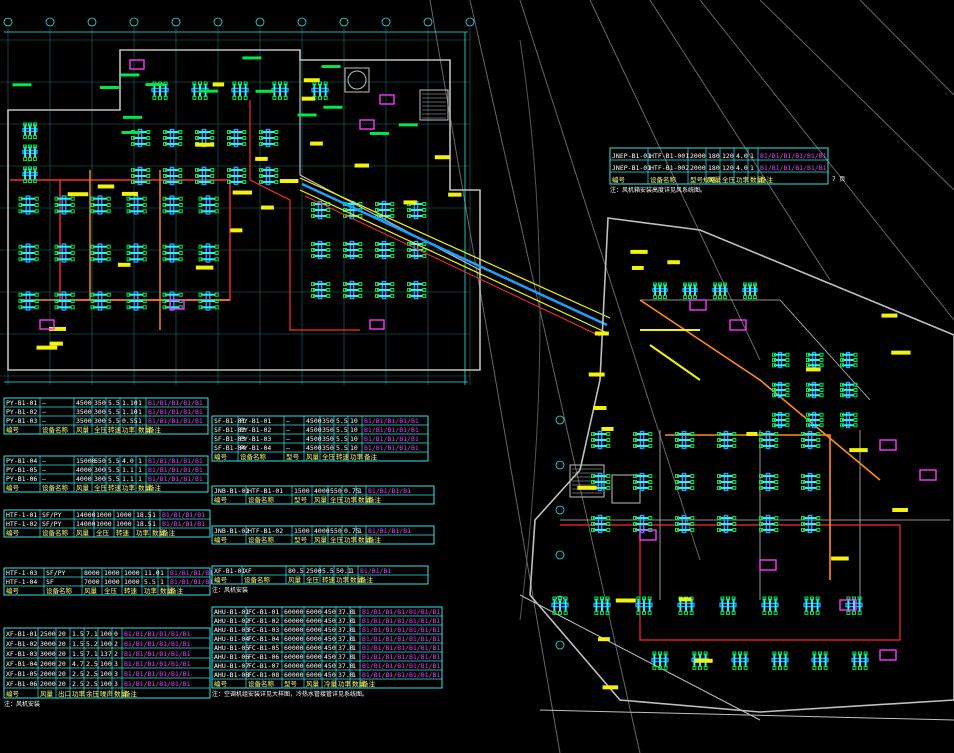  Describe the element at coordinates (64, 693) in the screenshot. I see `table-cell: 出口` at that location.